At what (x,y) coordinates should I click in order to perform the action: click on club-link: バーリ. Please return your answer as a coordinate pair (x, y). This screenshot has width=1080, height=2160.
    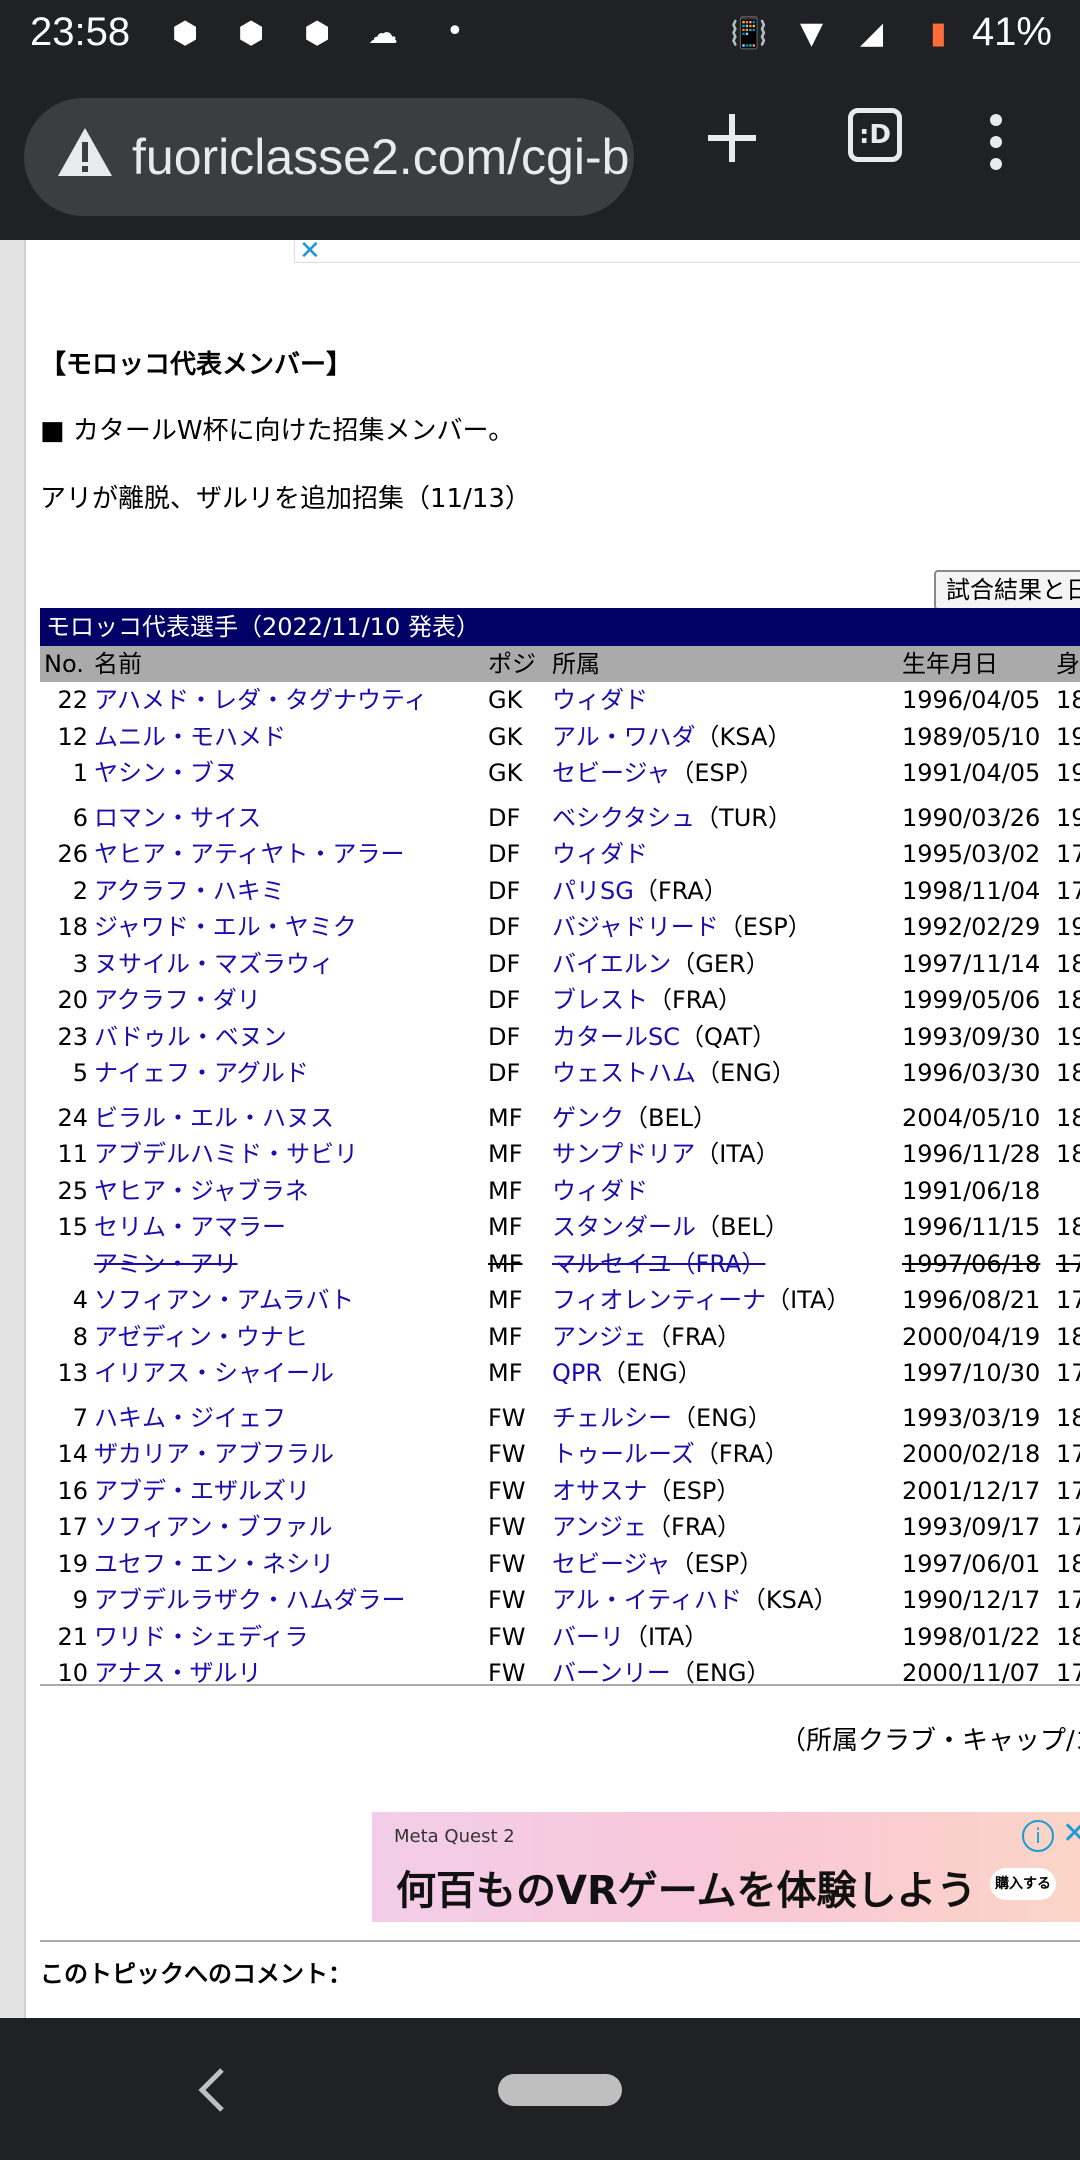
    Looking at the image, I should click on (588, 1637).